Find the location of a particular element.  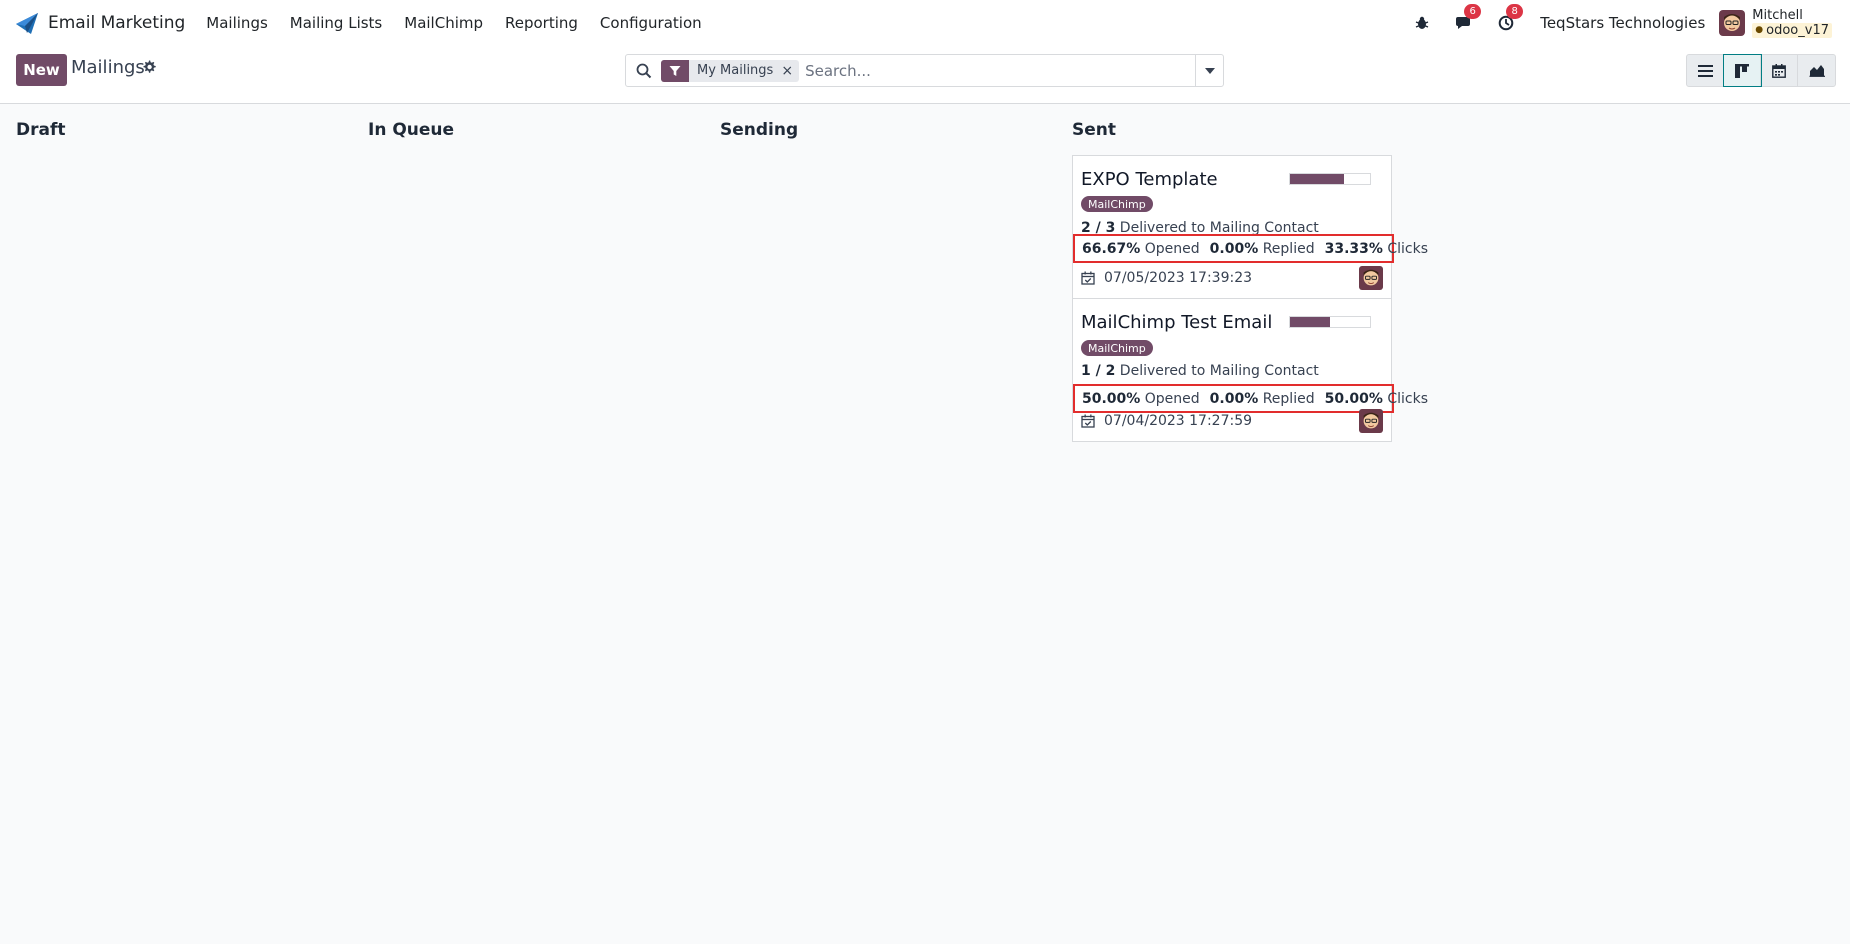

user-info: Mitchell ● odoo_v17 is located at coordinates (1792, 23).